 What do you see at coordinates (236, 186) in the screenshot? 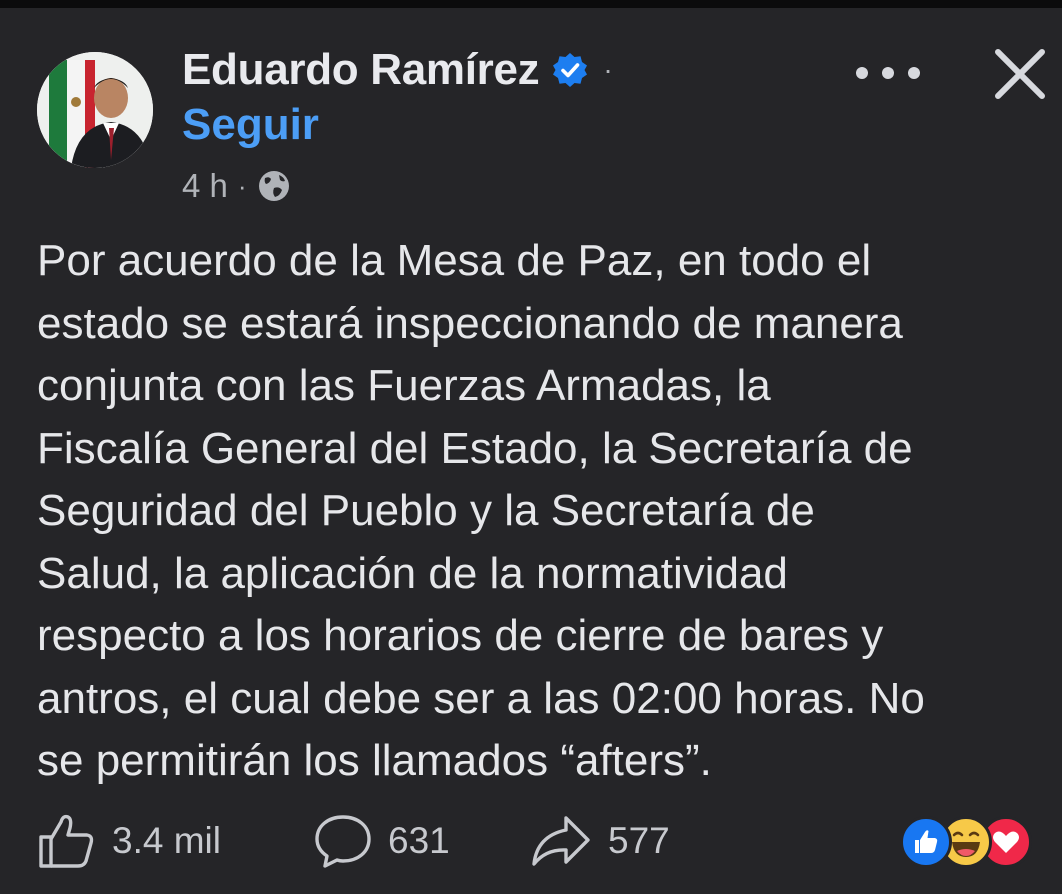
I see `post-meta: 4 h ·` at bounding box center [236, 186].